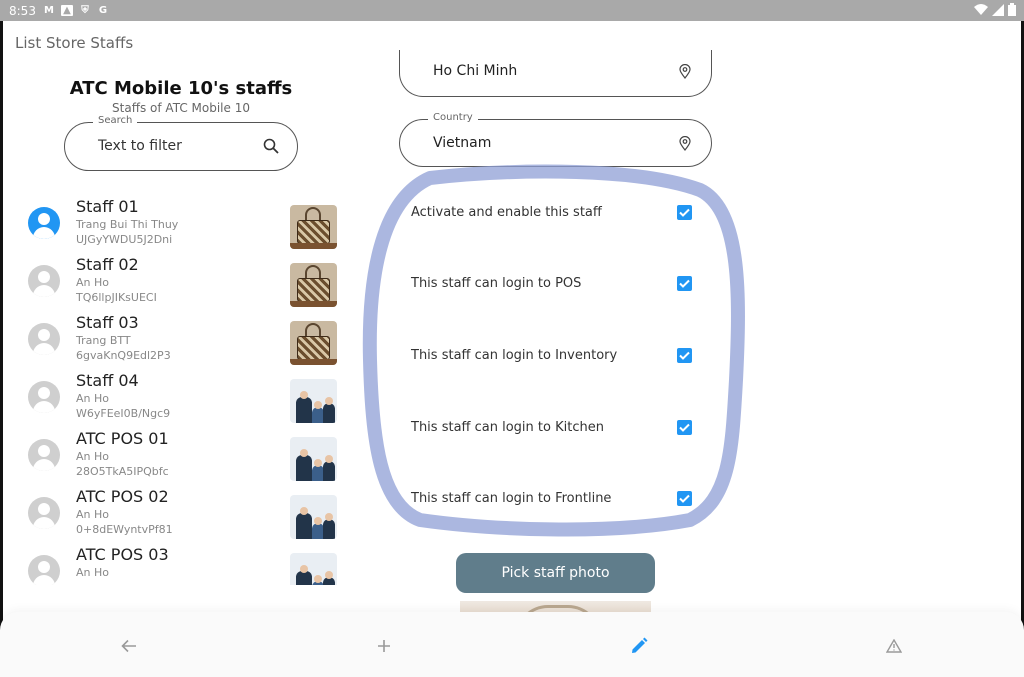 The height and width of the screenshot is (677, 1024). Describe the element at coordinates (184, 514) in the screenshot. I see `staff-list-item: ATC POS 02 An Ho 0+8dEWyntvPf81` at that location.